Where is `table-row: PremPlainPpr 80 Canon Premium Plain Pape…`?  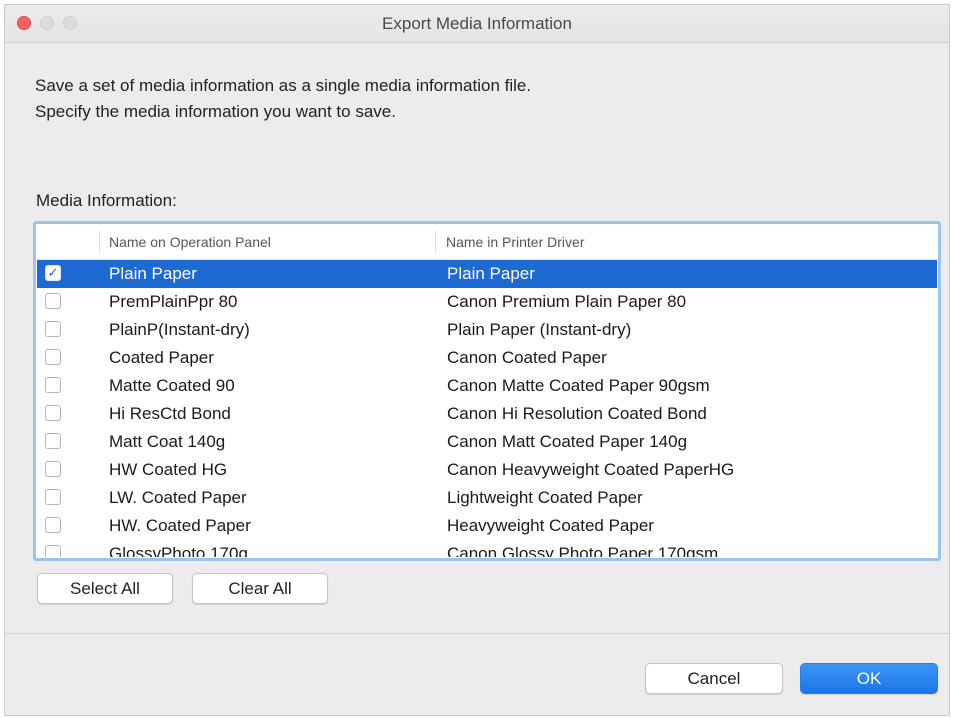
table-row: PremPlainPpr 80 Canon Premium Plain Pape… is located at coordinates (487, 302).